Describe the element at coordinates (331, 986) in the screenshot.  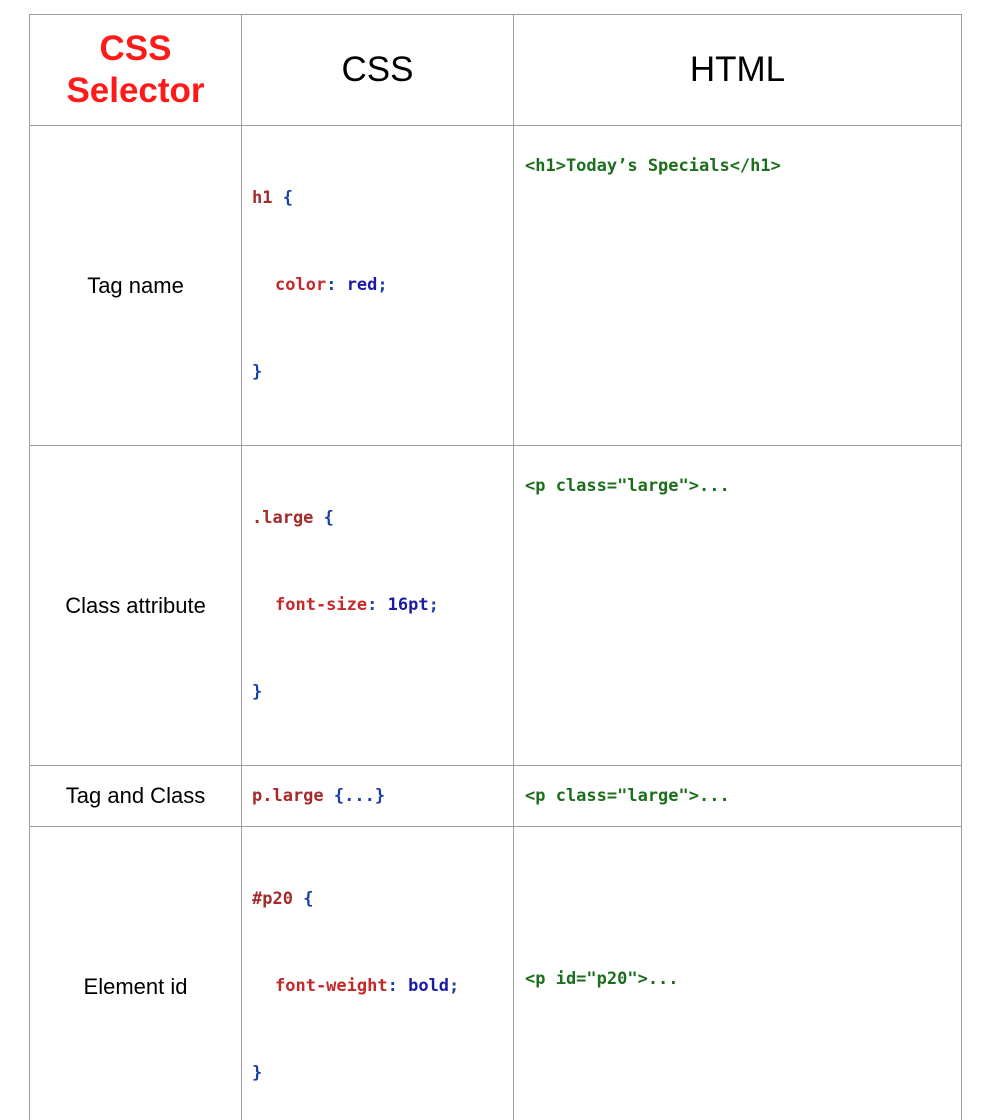
I see `css-property: font-weight` at that location.